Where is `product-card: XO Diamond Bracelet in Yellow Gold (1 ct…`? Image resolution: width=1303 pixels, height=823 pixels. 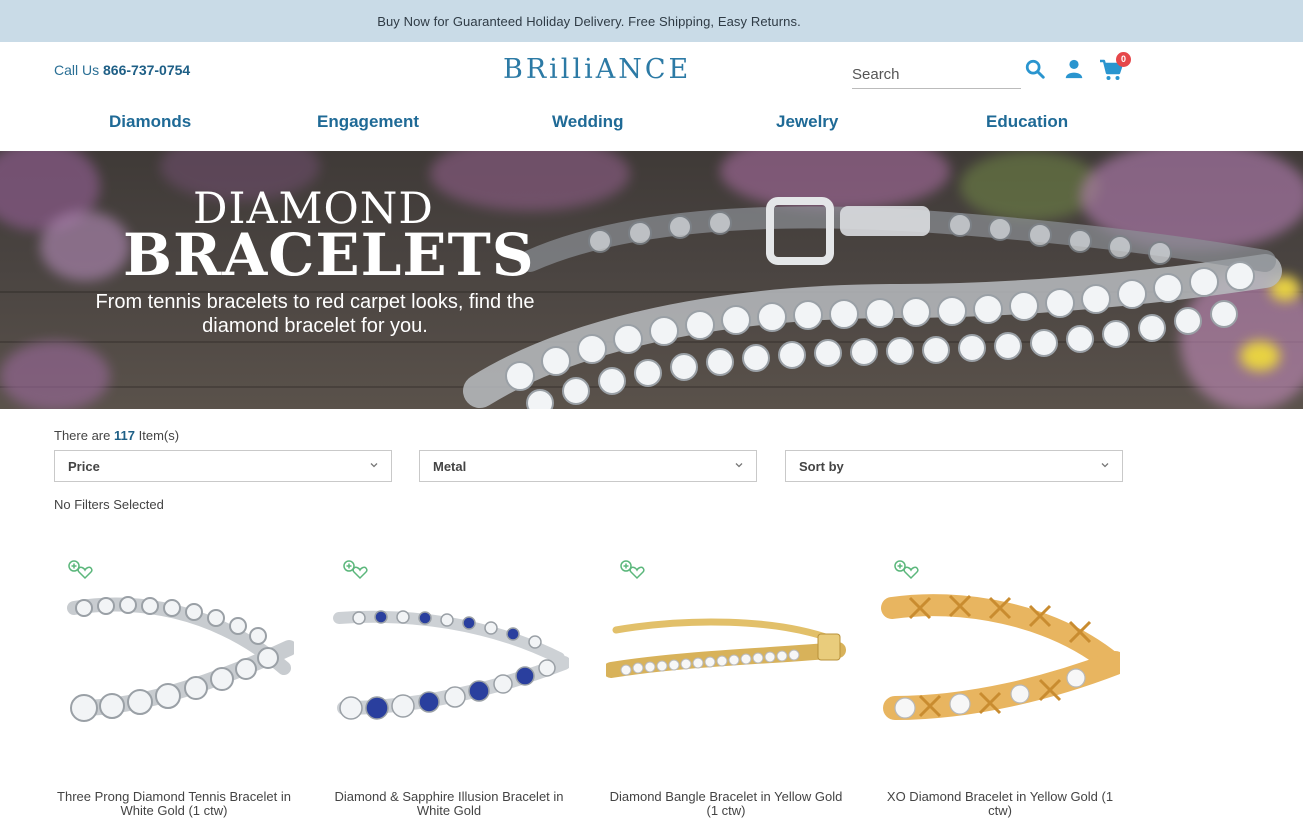 product-card: XO Diamond Bracelet in Yellow Gold (1 ct… is located at coordinates (1000, 691).